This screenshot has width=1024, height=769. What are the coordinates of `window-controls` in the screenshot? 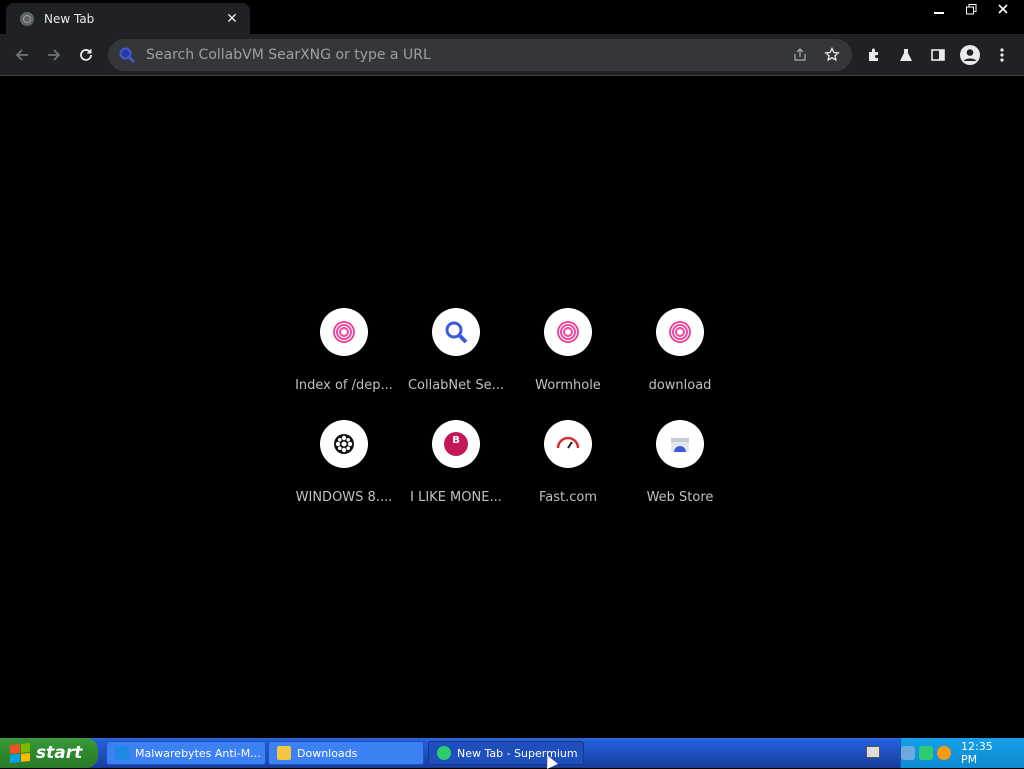 It's located at (971, 9).